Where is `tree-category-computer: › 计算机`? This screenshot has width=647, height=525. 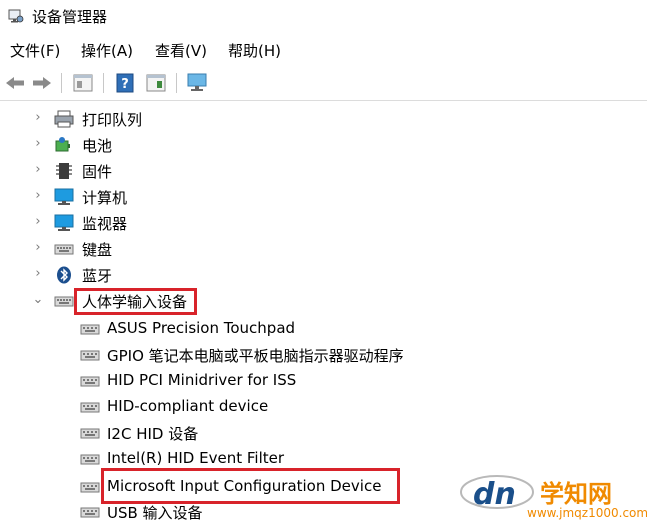 tree-category-computer: › 计算机 is located at coordinates (323, 197).